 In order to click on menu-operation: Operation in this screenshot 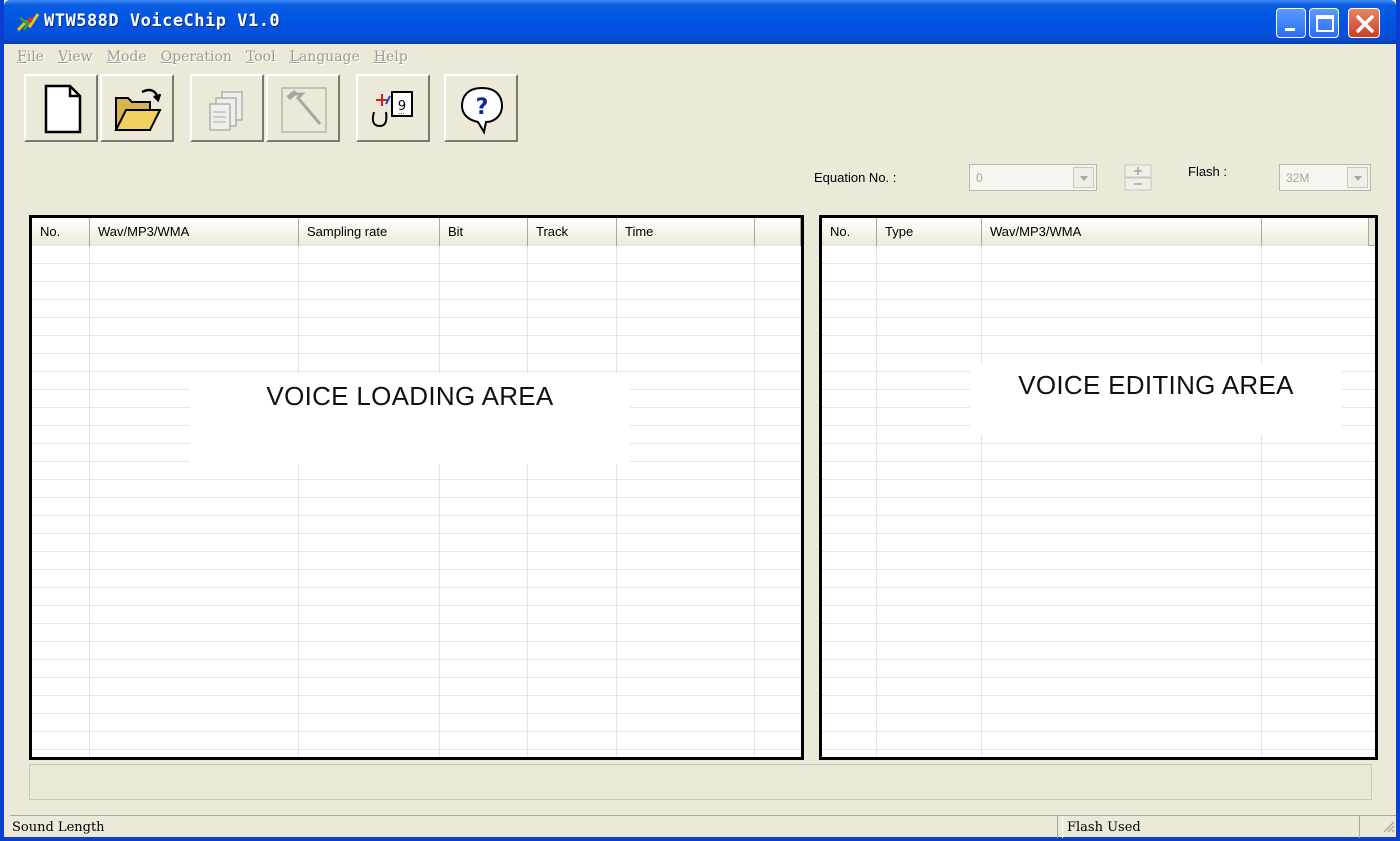, I will do `click(196, 59)`.